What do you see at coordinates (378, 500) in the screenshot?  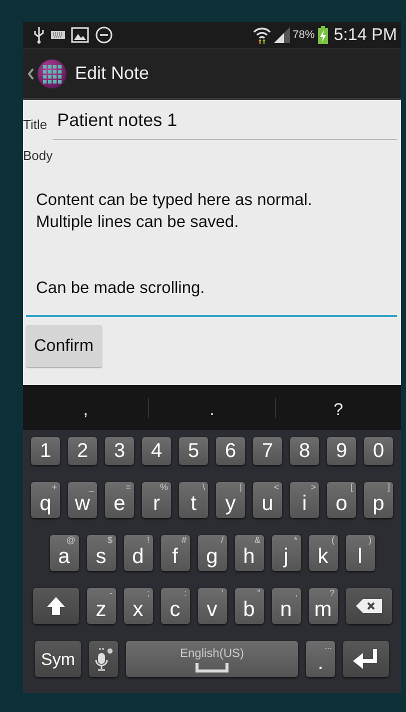 I see `key: p ]` at bounding box center [378, 500].